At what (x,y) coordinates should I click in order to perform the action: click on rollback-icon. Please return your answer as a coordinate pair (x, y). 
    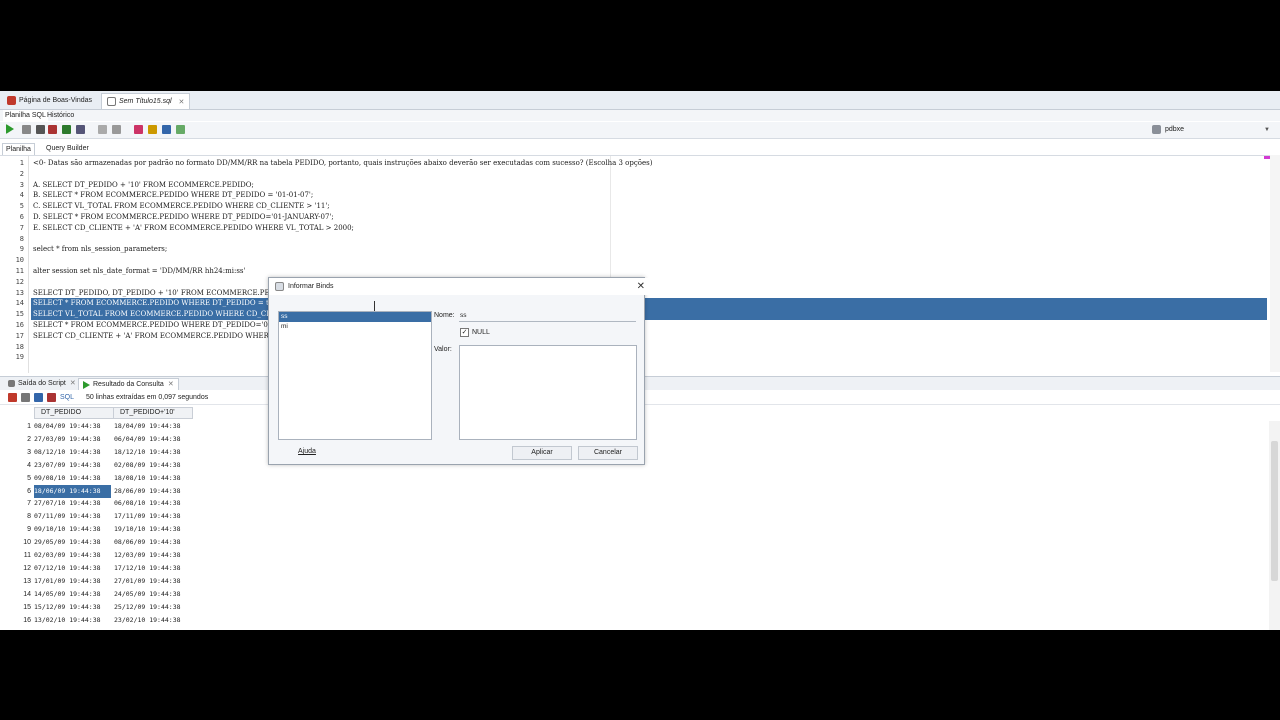
    Looking at the image, I should click on (52, 129).